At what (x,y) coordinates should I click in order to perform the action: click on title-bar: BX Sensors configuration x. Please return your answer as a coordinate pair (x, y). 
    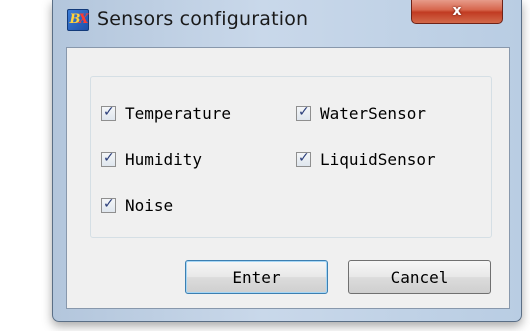
    Looking at the image, I should click on (287, 21).